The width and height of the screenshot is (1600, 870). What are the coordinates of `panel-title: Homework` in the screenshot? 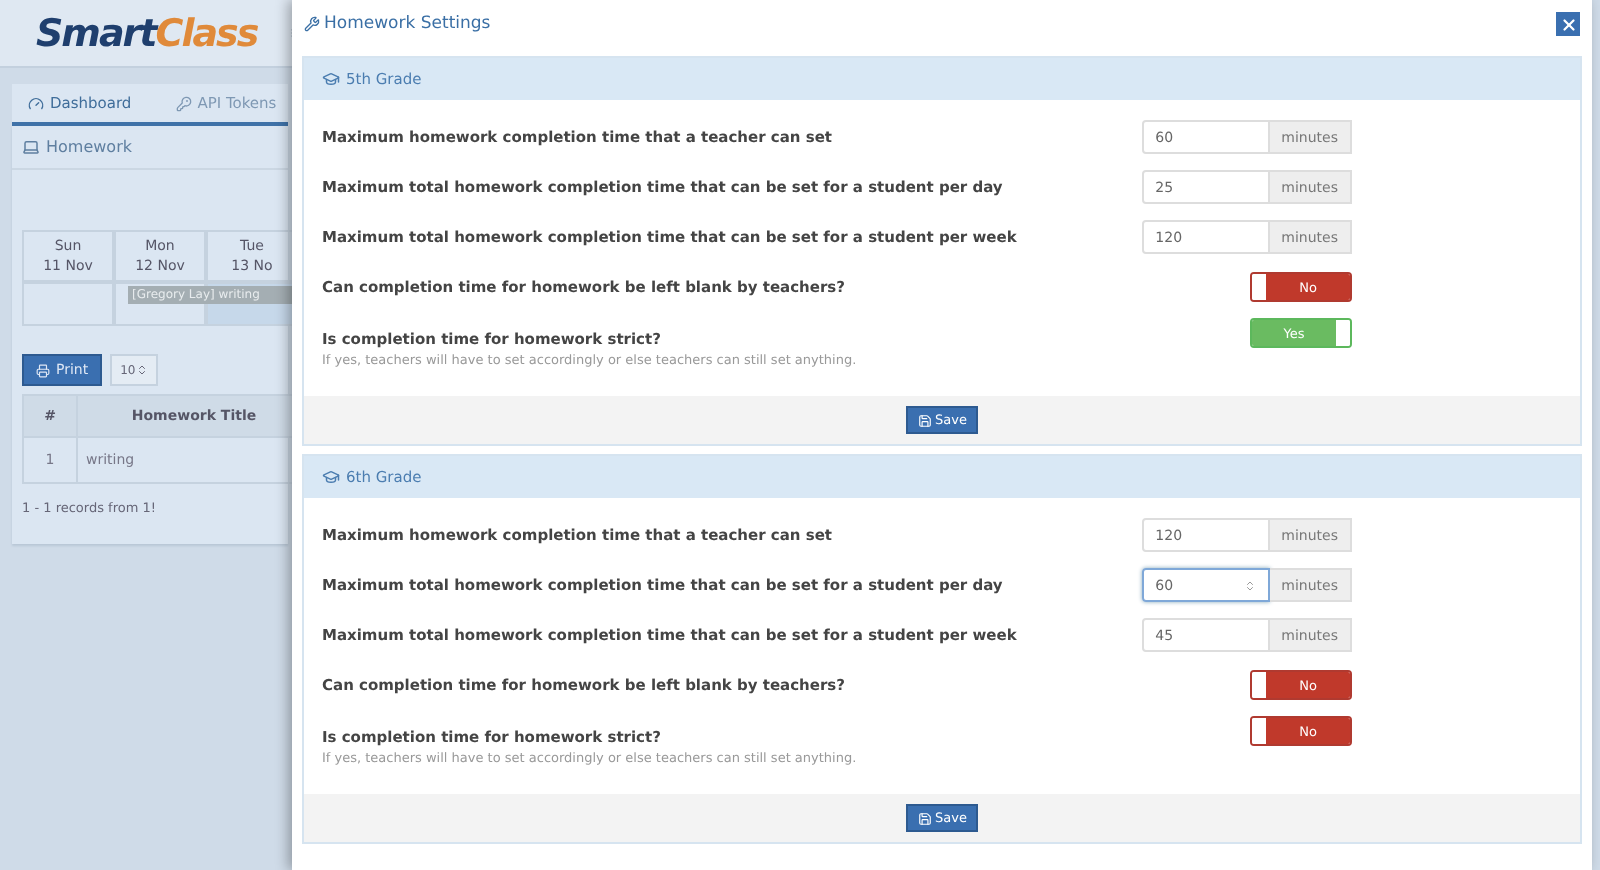 It's located at (150, 148).